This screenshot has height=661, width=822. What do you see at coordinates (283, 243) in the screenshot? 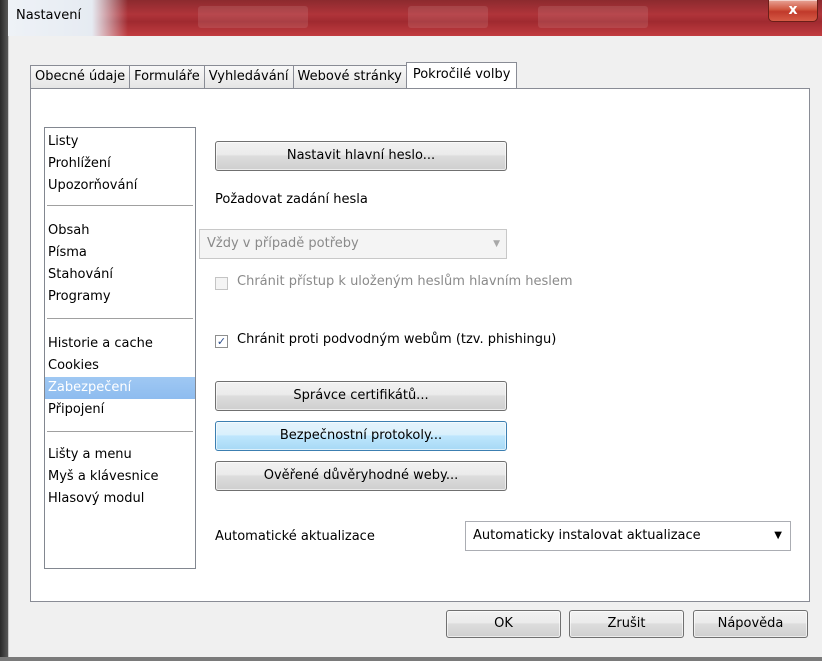
I see `require-password-value: Vždy v případě potřeby` at bounding box center [283, 243].